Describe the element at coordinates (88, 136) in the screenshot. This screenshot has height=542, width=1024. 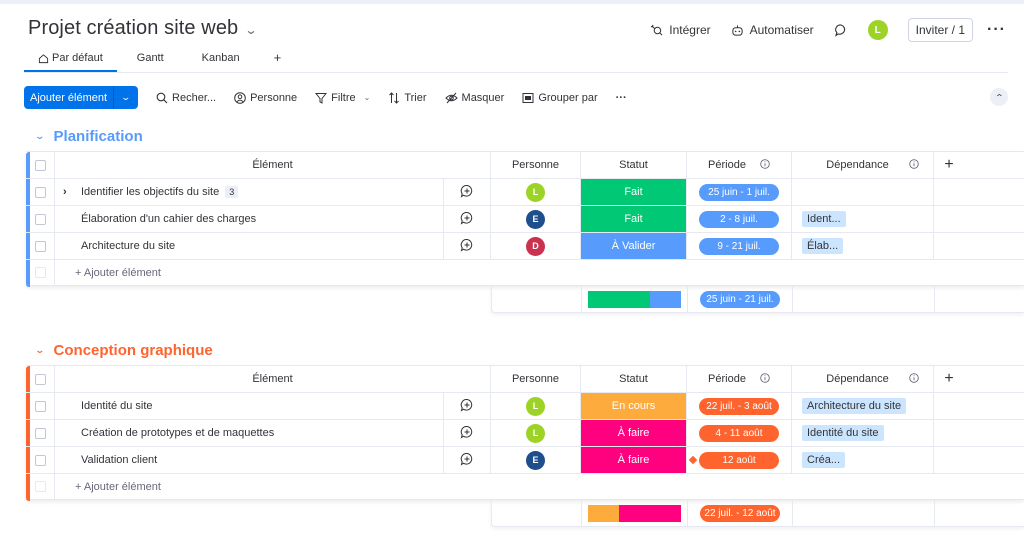
I see `group-title: ⌄ Planification` at that location.